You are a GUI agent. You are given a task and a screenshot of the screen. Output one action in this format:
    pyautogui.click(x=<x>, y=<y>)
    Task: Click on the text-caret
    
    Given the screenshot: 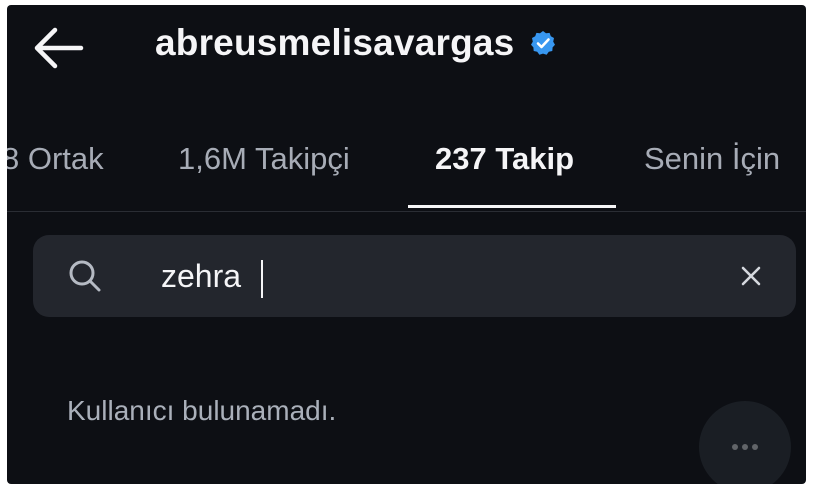 What is the action you would take?
    pyautogui.click(x=262, y=279)
    